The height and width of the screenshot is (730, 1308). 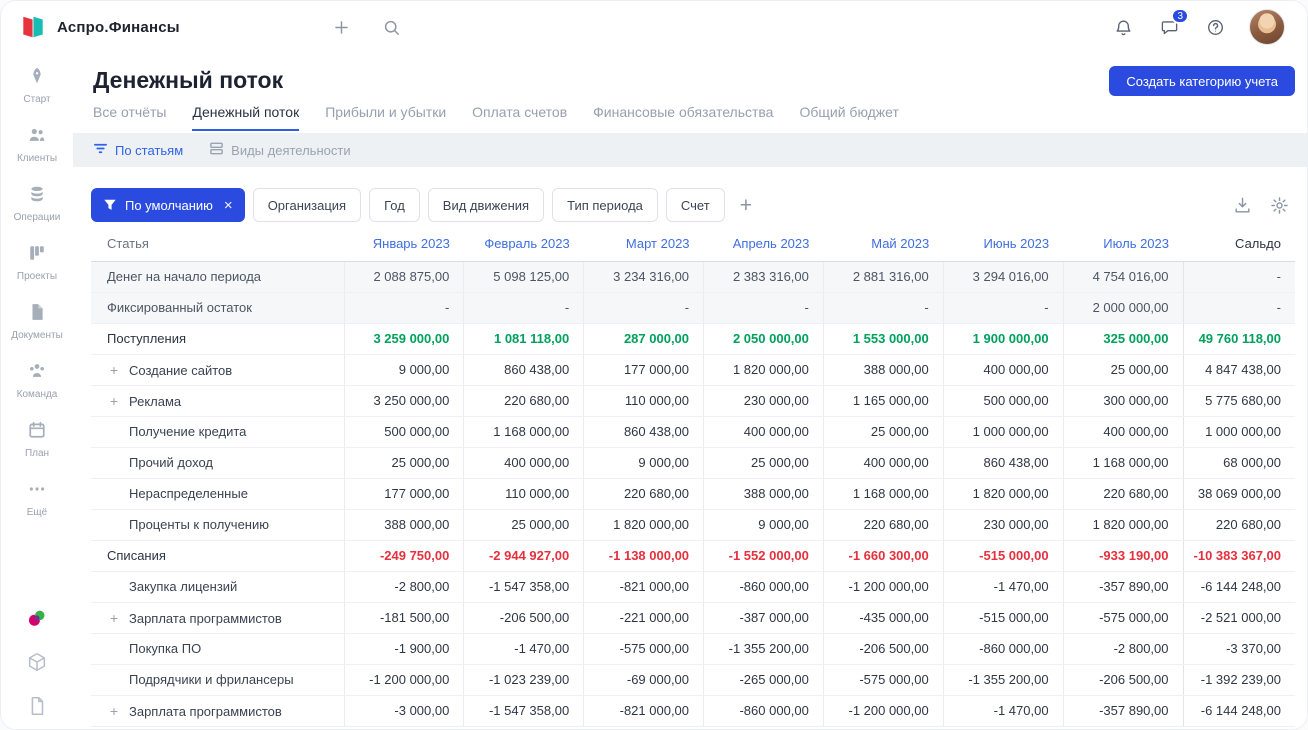 What do you see at coordinates (1279, 205) in the screenshot?
I see `table-settings-gear-icon` at bounding box center [1279, 205].